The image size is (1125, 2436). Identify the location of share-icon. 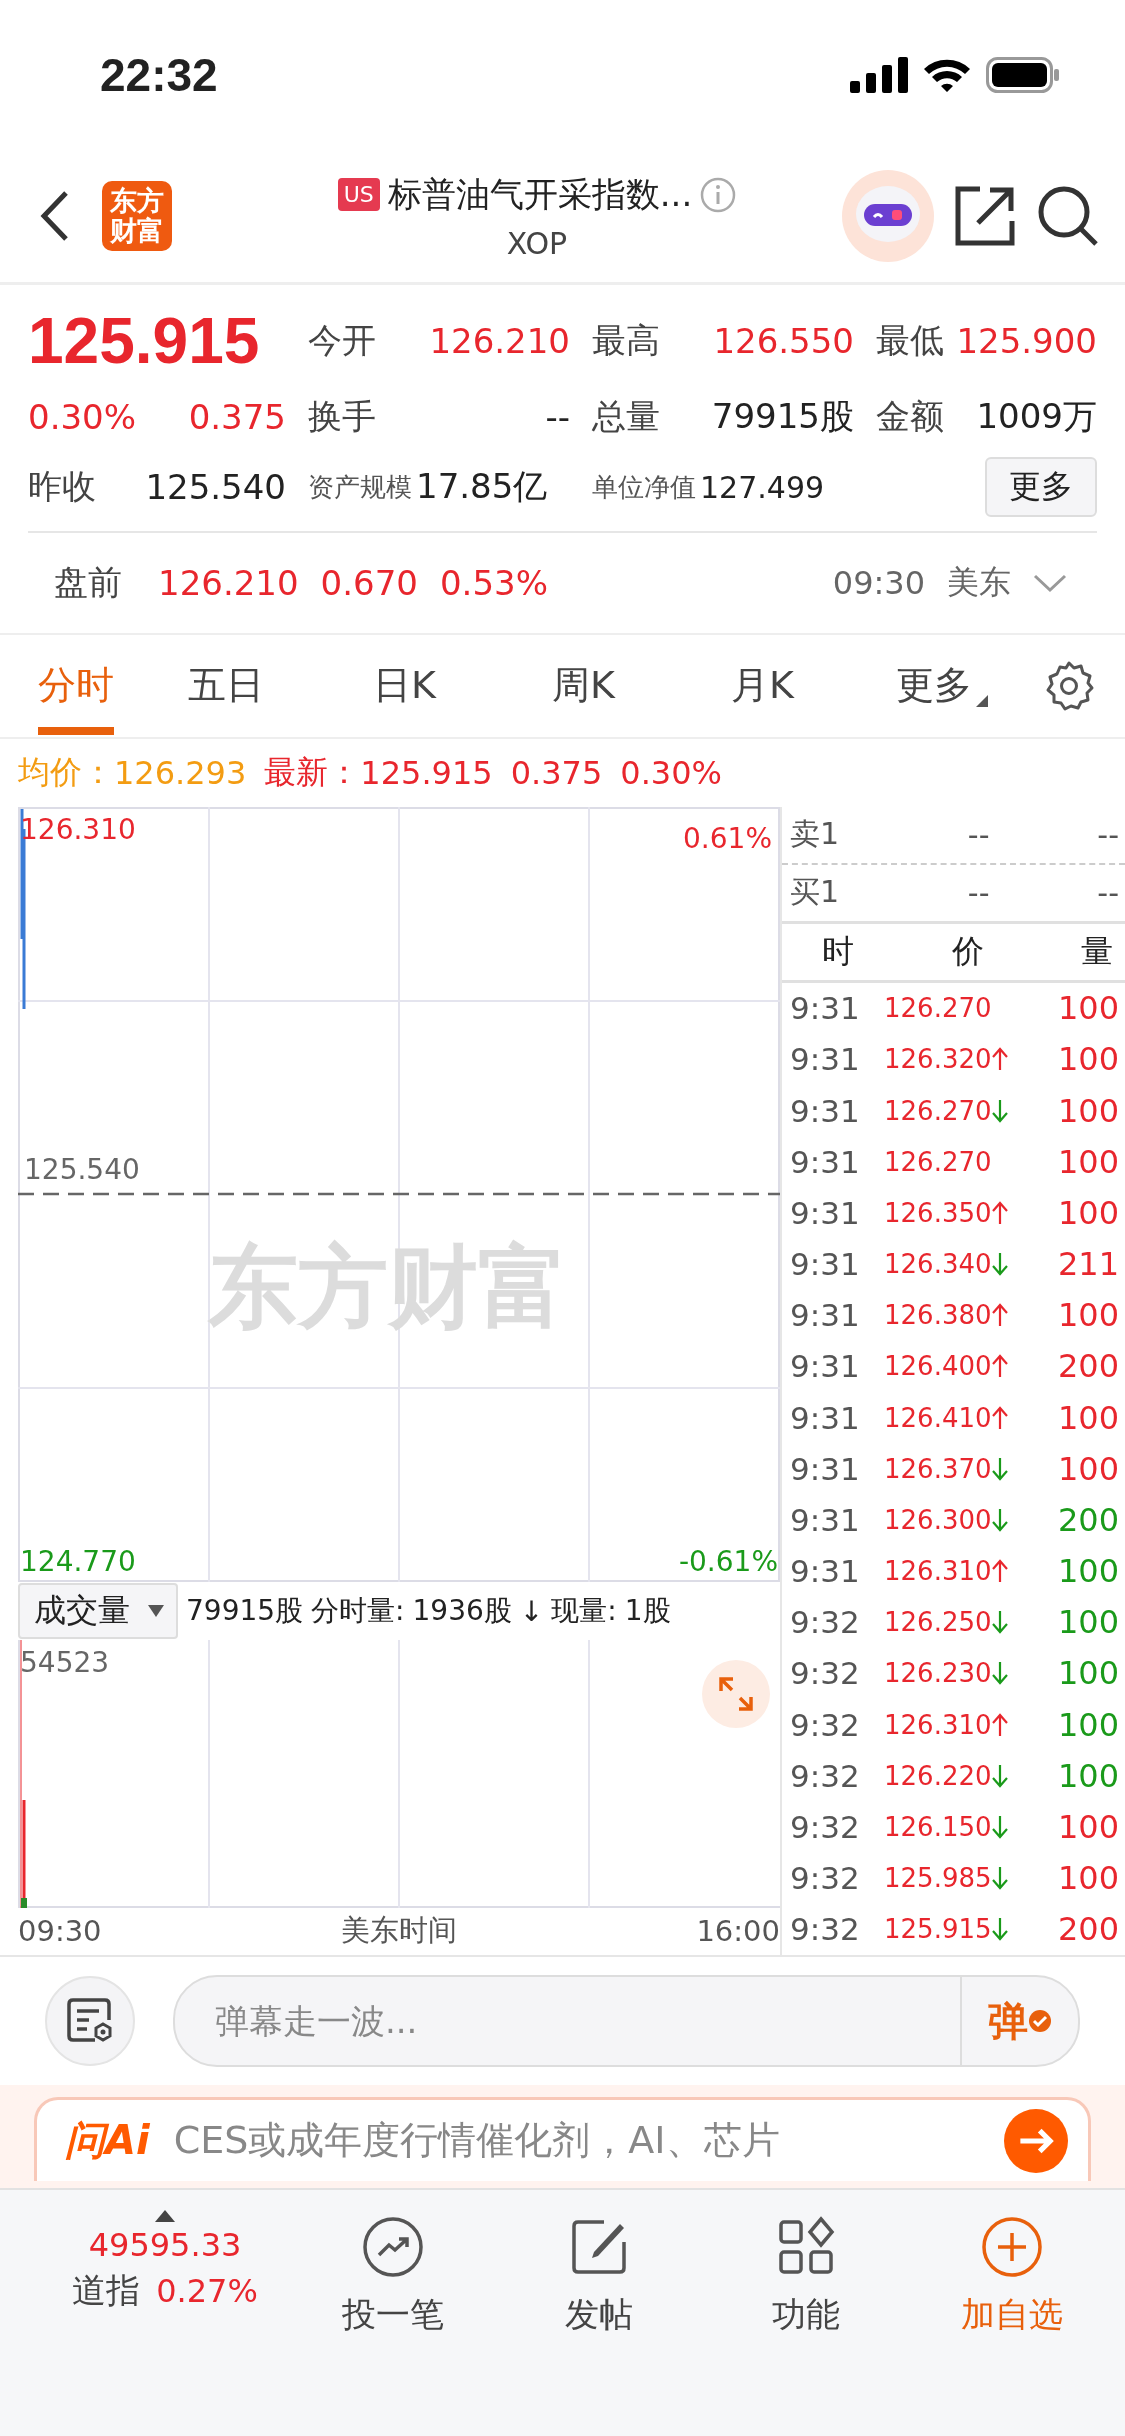
(985, 216).